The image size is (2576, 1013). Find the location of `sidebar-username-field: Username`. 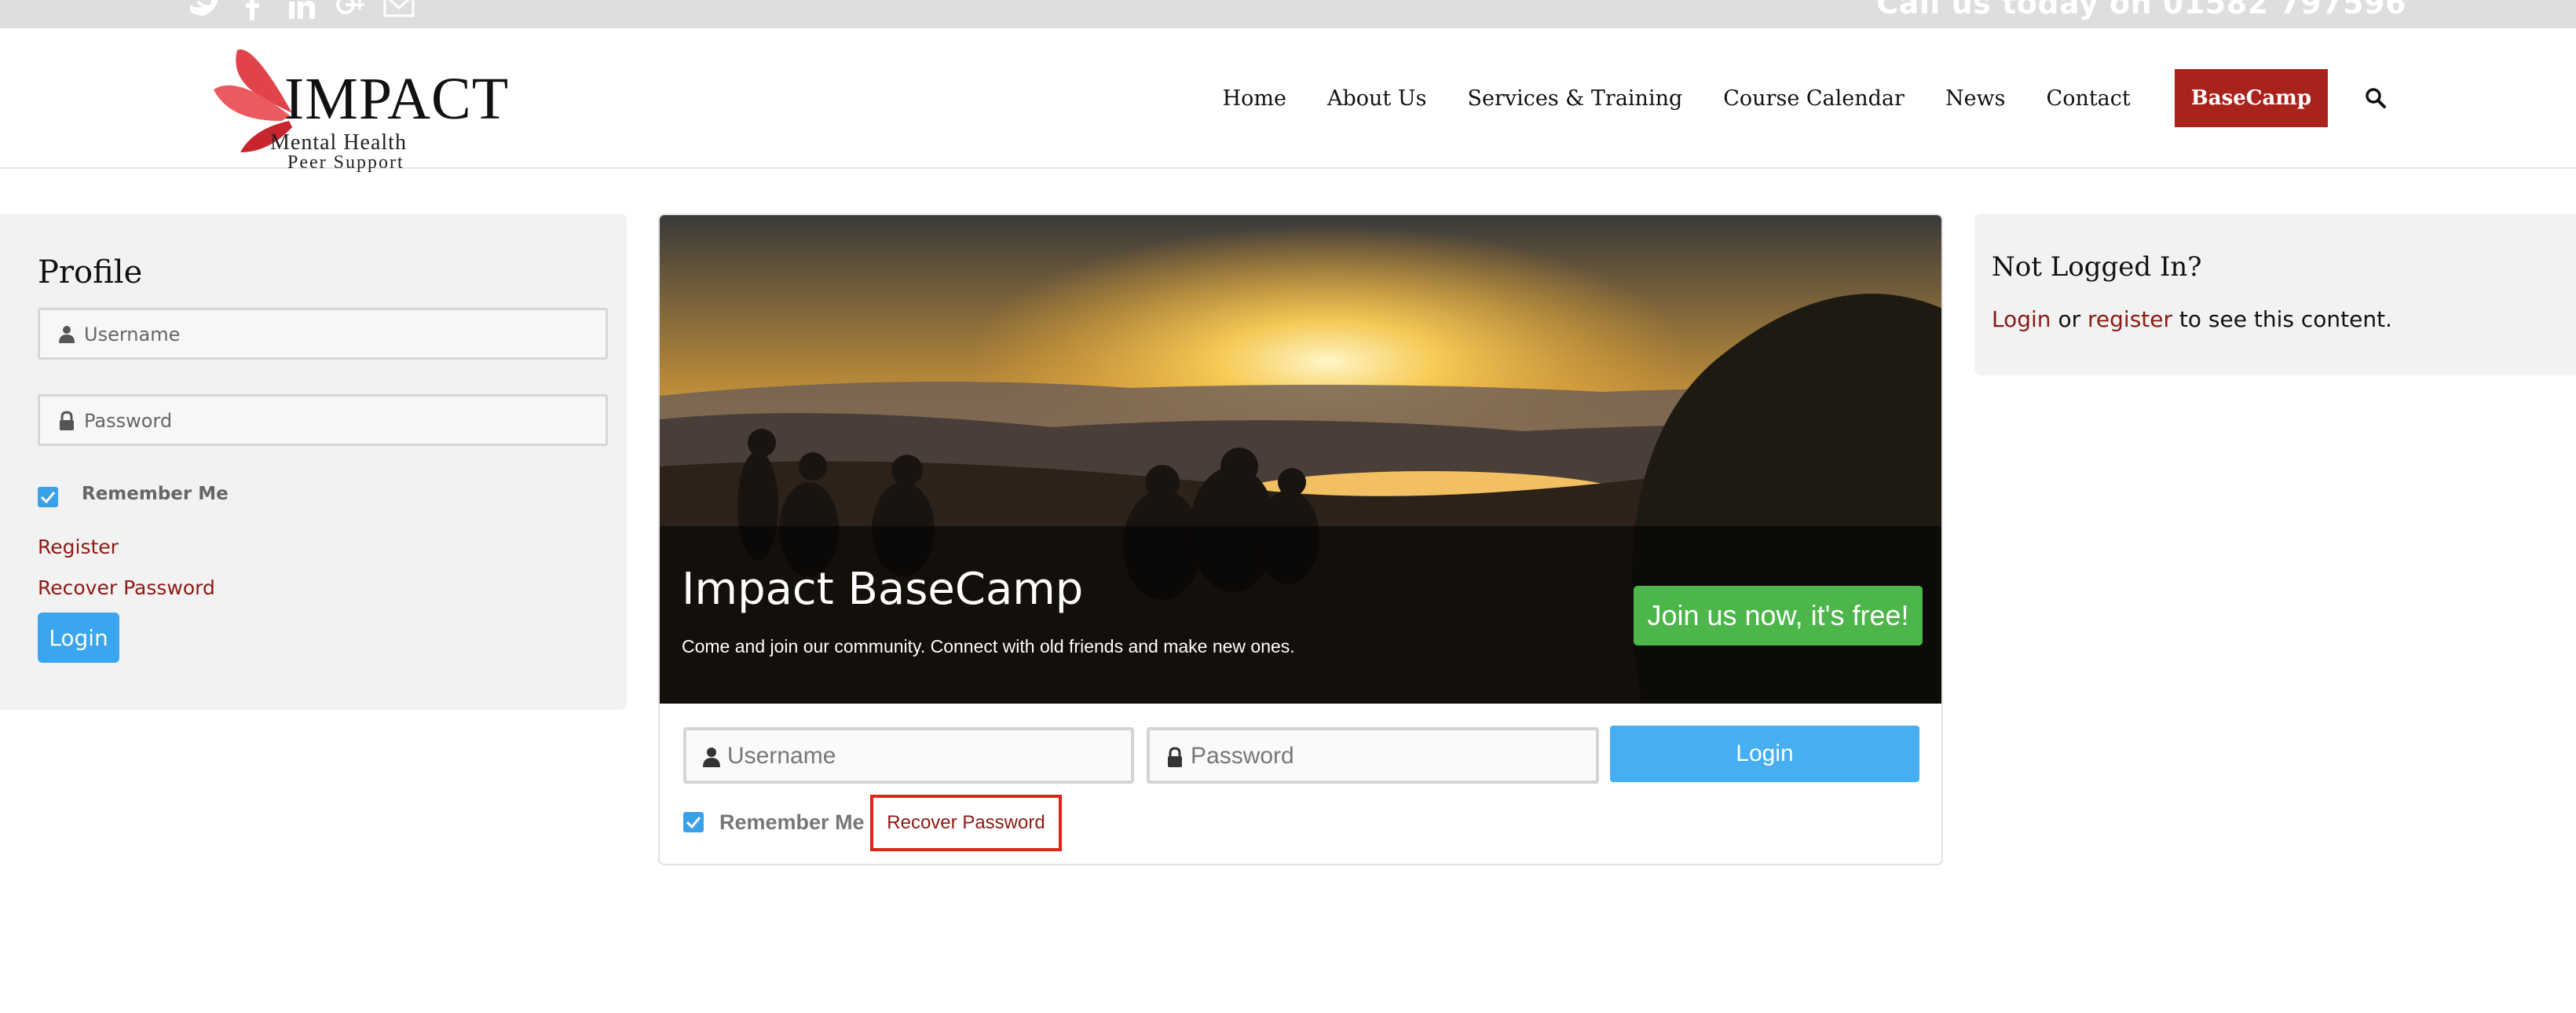

sidebar-username-field: Username is located at coordinates (323, 334).